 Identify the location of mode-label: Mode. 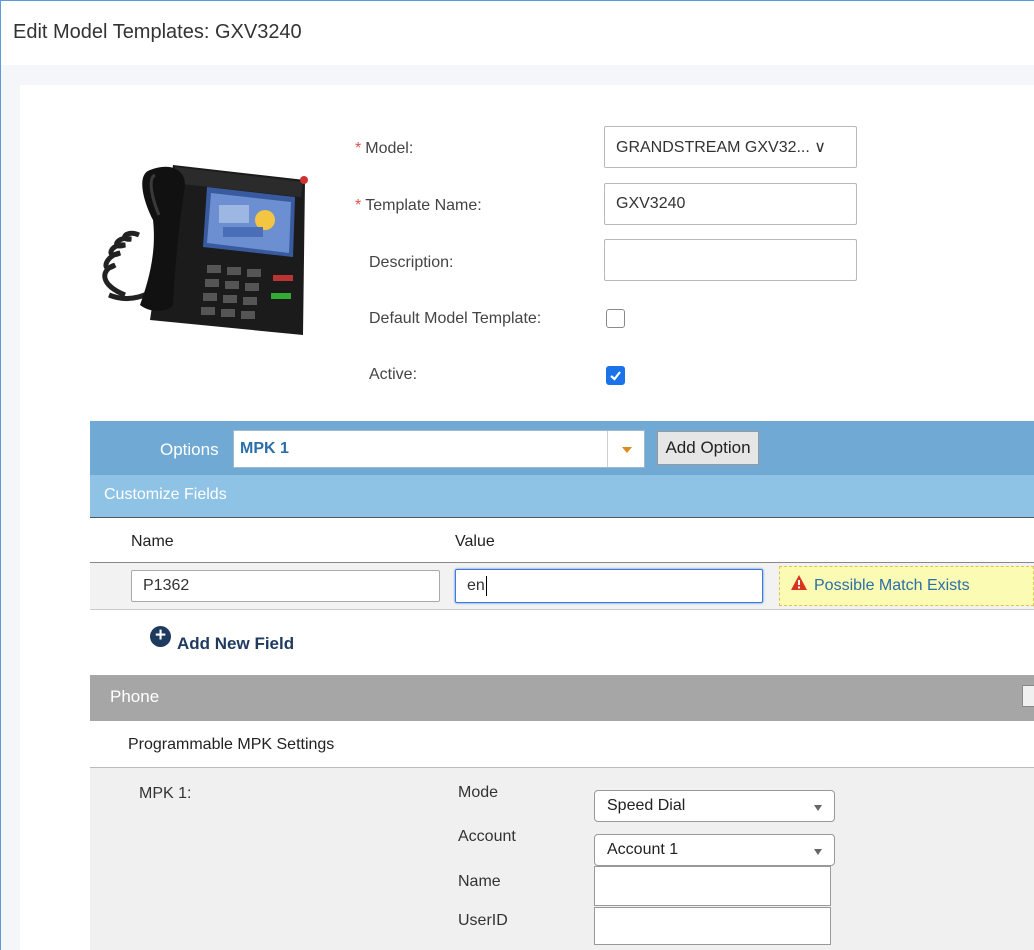
(478, 792).